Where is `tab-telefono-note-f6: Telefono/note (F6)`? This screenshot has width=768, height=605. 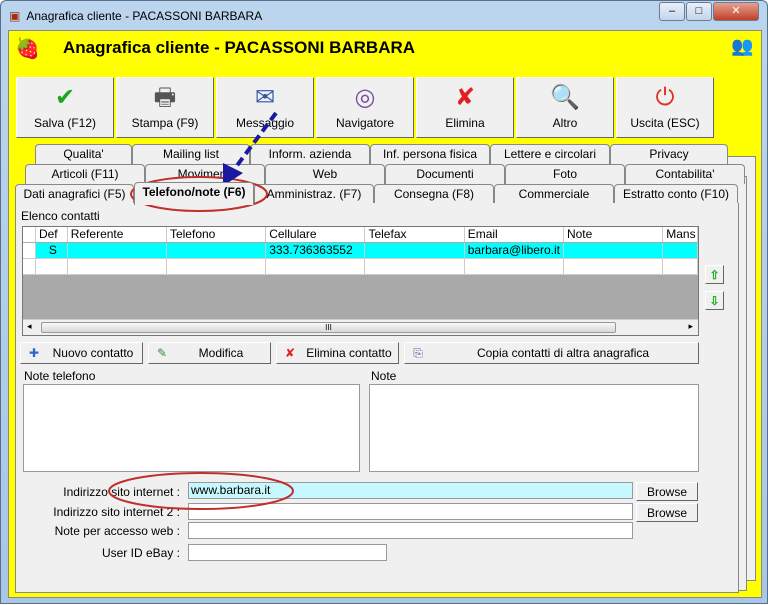 tab-telefono-note-f6: Telefono/note (F6) is located at coordinates (194, 193).